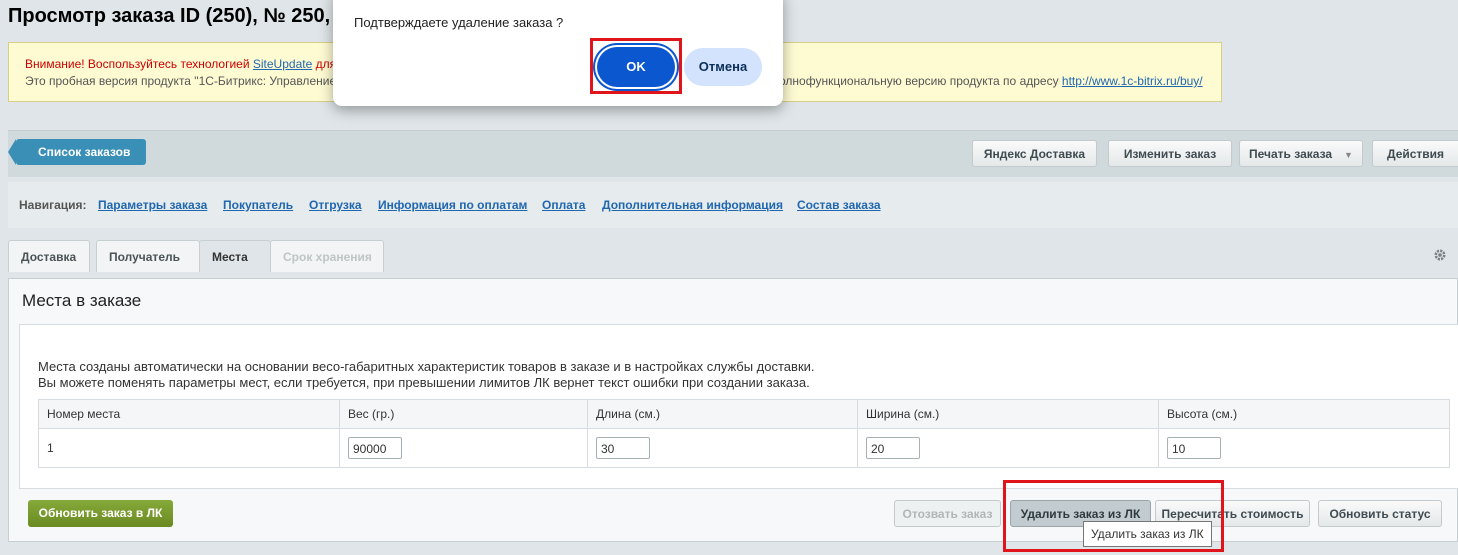  Describe the element at coordinates (235, 256) in the screenshot. I see `tab-places: Места` at that location.